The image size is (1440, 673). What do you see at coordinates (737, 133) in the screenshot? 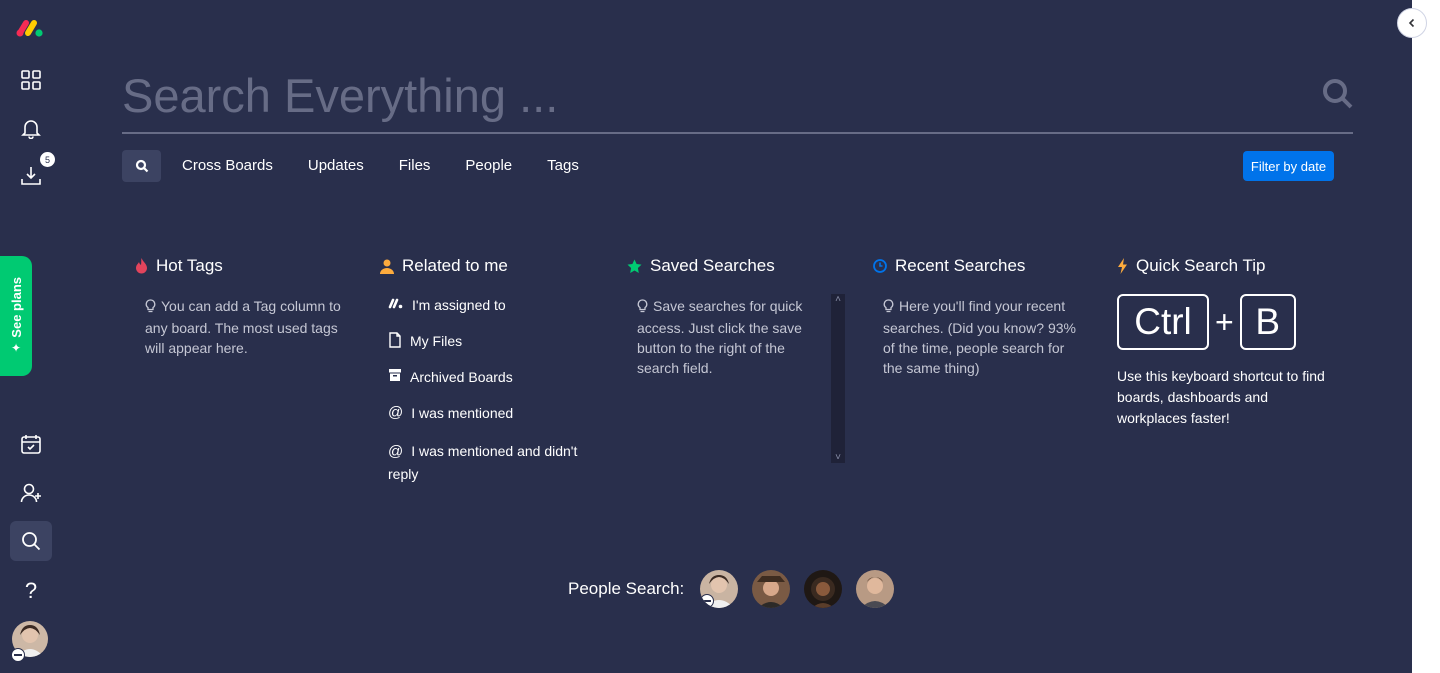
I see `search-underline` at bounding box center [737, 133].